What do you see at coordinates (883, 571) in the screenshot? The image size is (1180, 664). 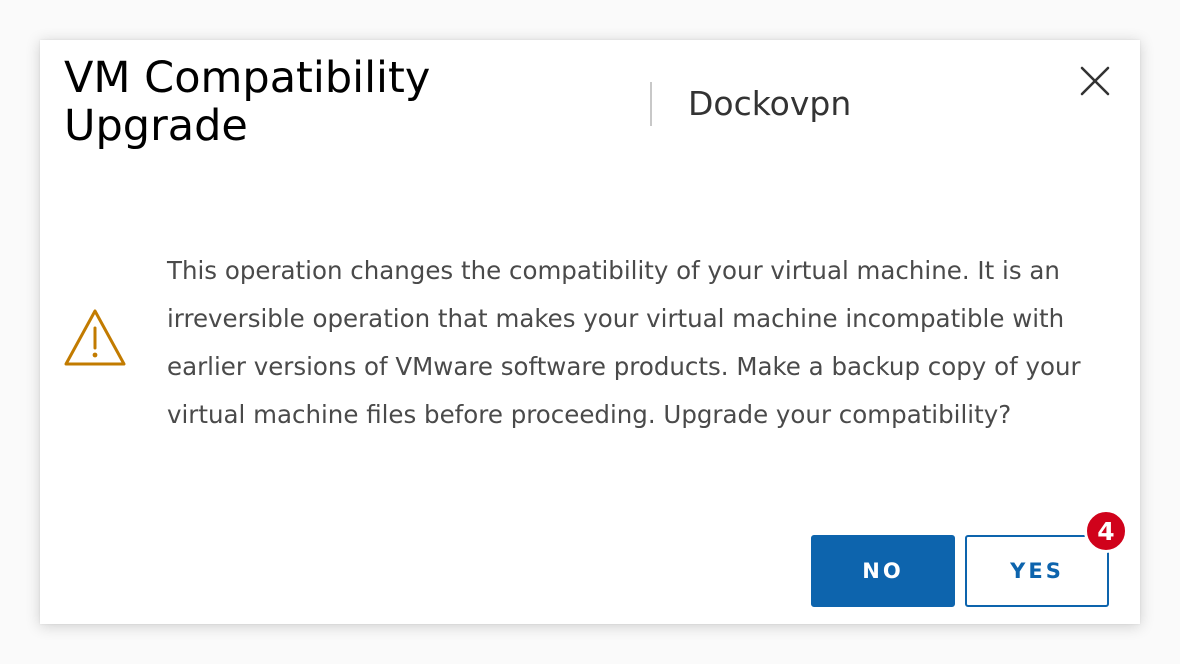 I see `no-button: NO` at bounding box center [883, 571].